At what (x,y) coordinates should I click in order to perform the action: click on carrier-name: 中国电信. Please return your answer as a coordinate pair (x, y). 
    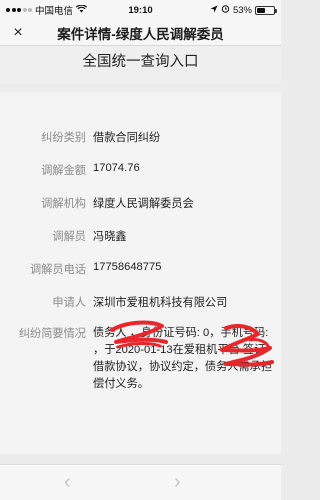
    Looking at the image, I should click on (54, 11).